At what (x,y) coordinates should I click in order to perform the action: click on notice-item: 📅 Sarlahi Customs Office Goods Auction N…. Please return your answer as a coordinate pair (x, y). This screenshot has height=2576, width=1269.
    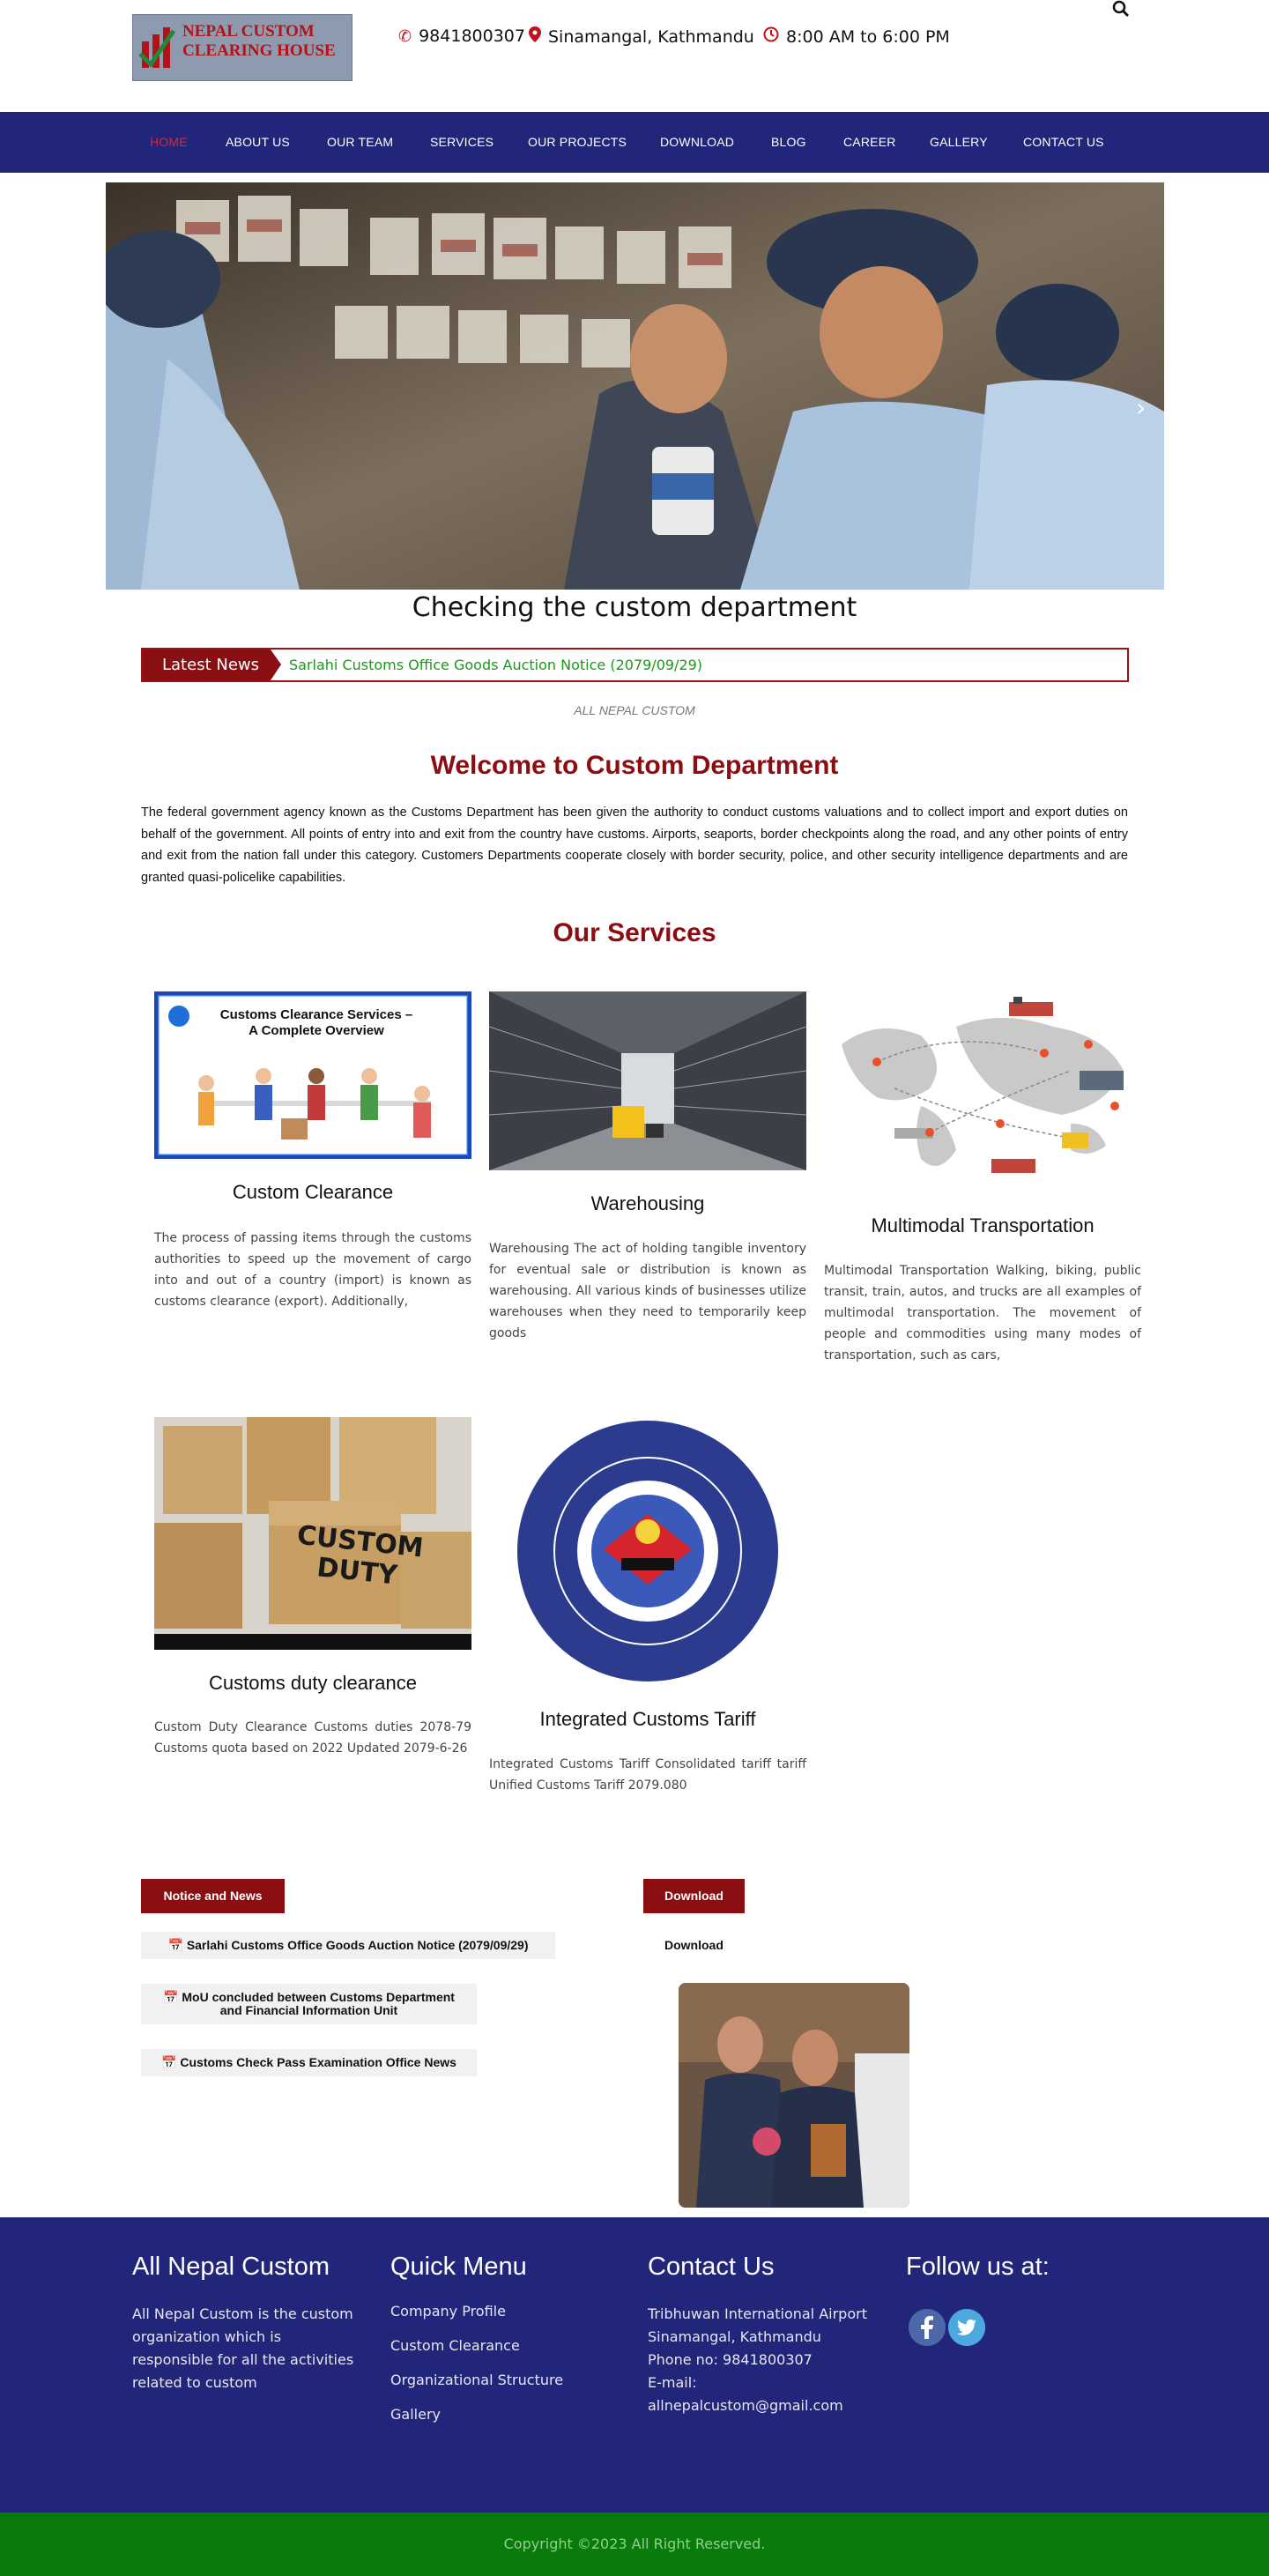
    Looking at the image, I should click on (348, 1945).